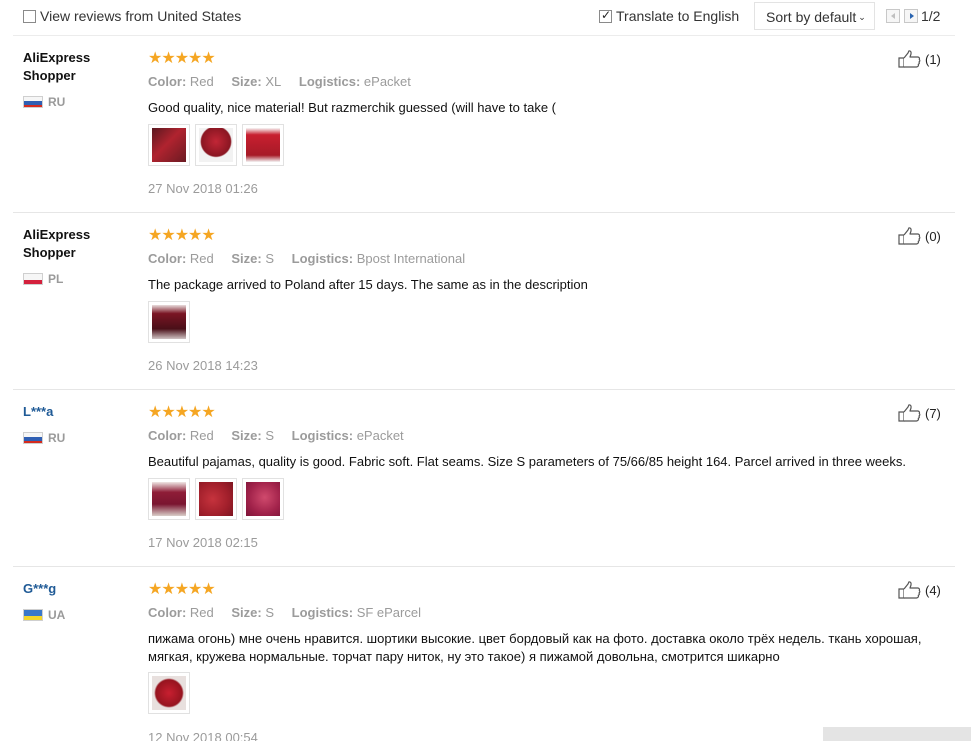  I want to click on reviewer-name: L***a, so click(78, 412).